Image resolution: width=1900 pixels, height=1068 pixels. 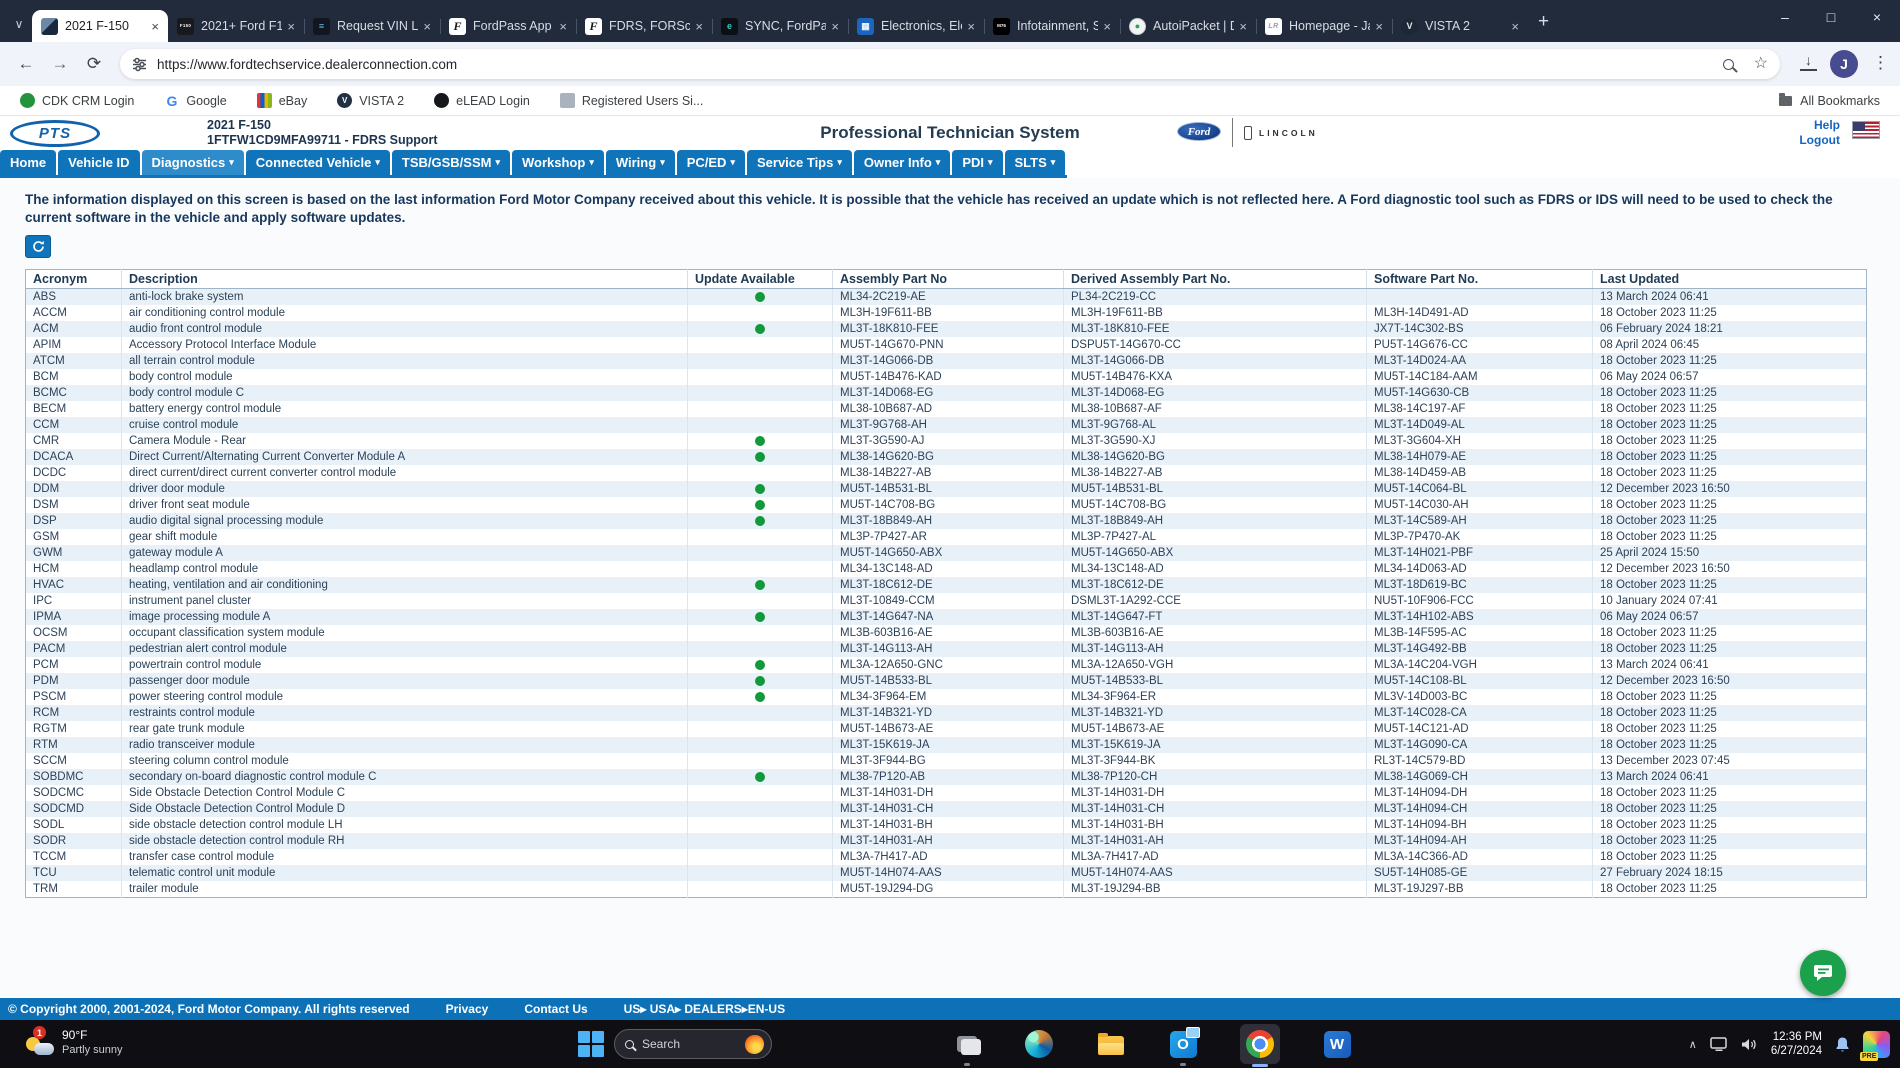 I want to click on nav-tab-workshop: Workshop ▾, so click(x=558, y=162).